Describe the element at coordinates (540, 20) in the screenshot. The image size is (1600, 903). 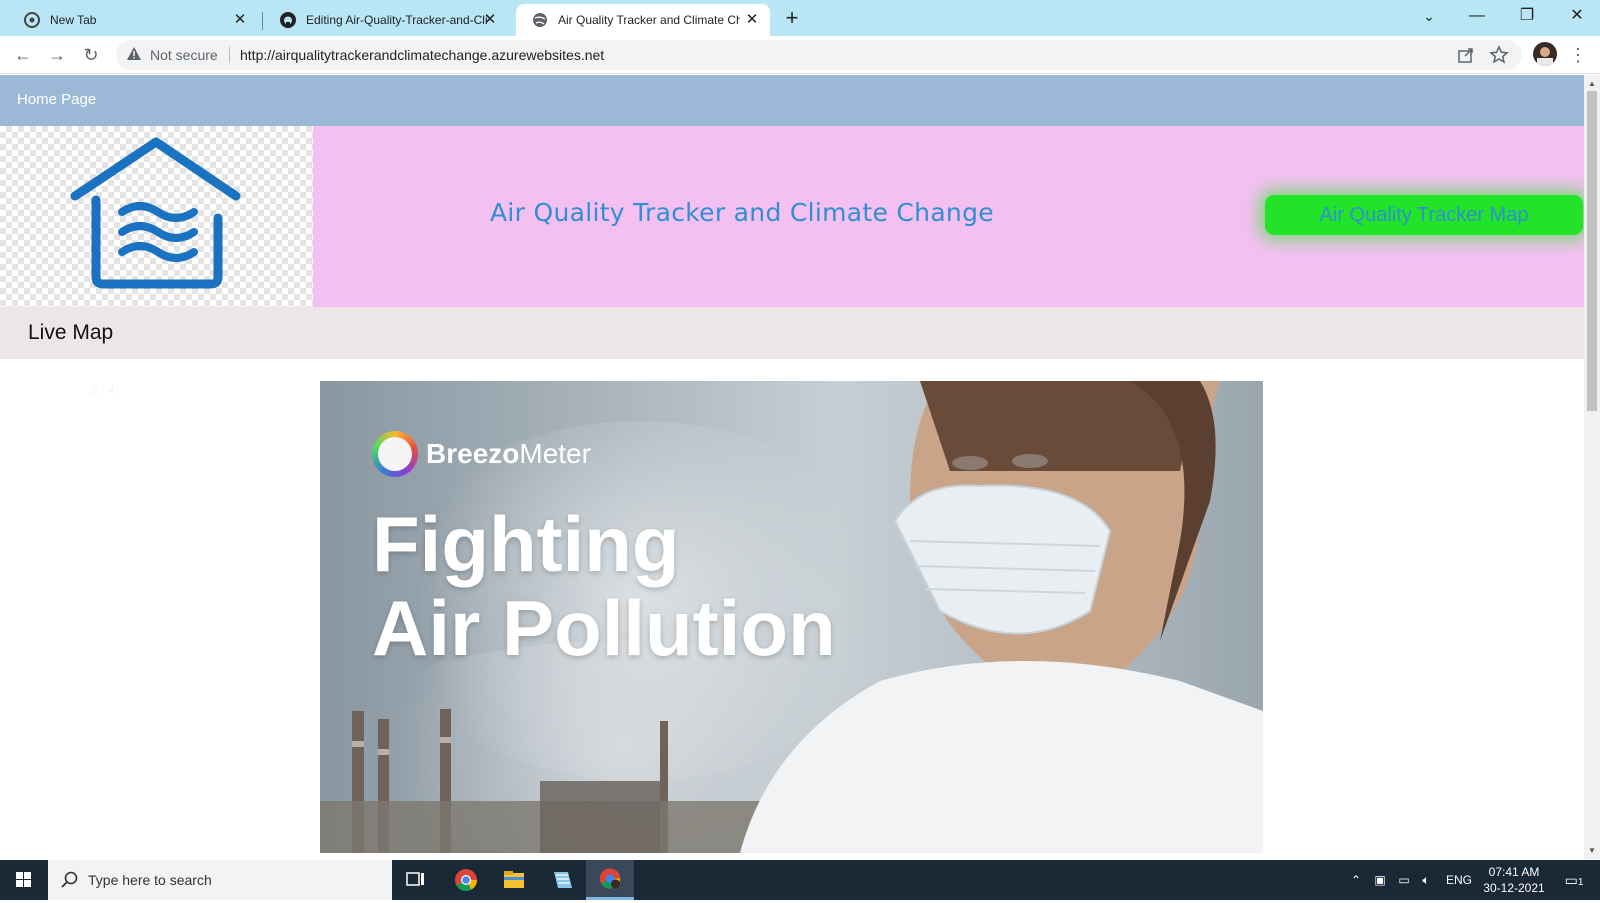
I see `globe-icon` at that location.